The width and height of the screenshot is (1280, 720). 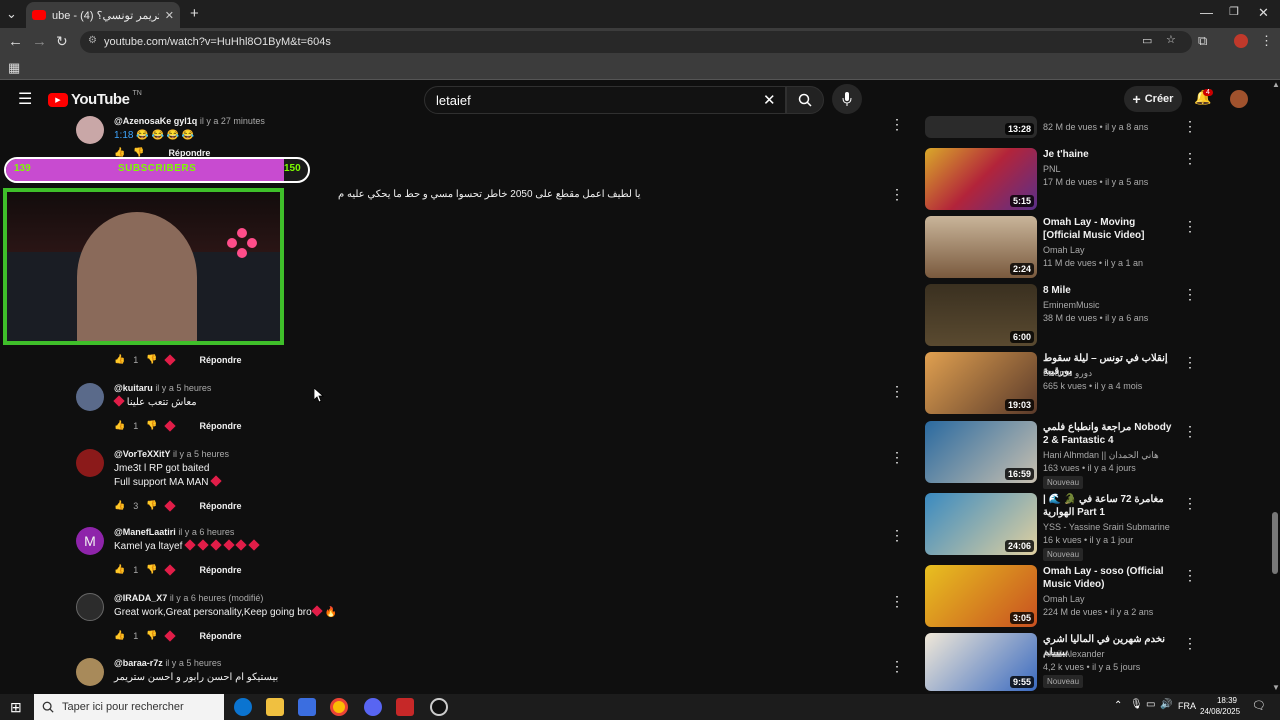 I want to click on discord-icon, so click(x=373, y=707).